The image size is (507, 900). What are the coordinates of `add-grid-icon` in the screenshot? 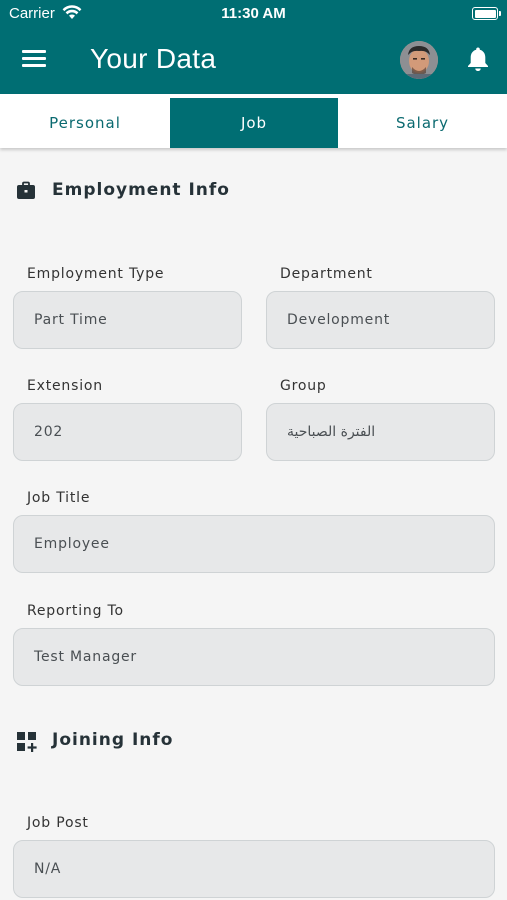 It's located at (27, 744).